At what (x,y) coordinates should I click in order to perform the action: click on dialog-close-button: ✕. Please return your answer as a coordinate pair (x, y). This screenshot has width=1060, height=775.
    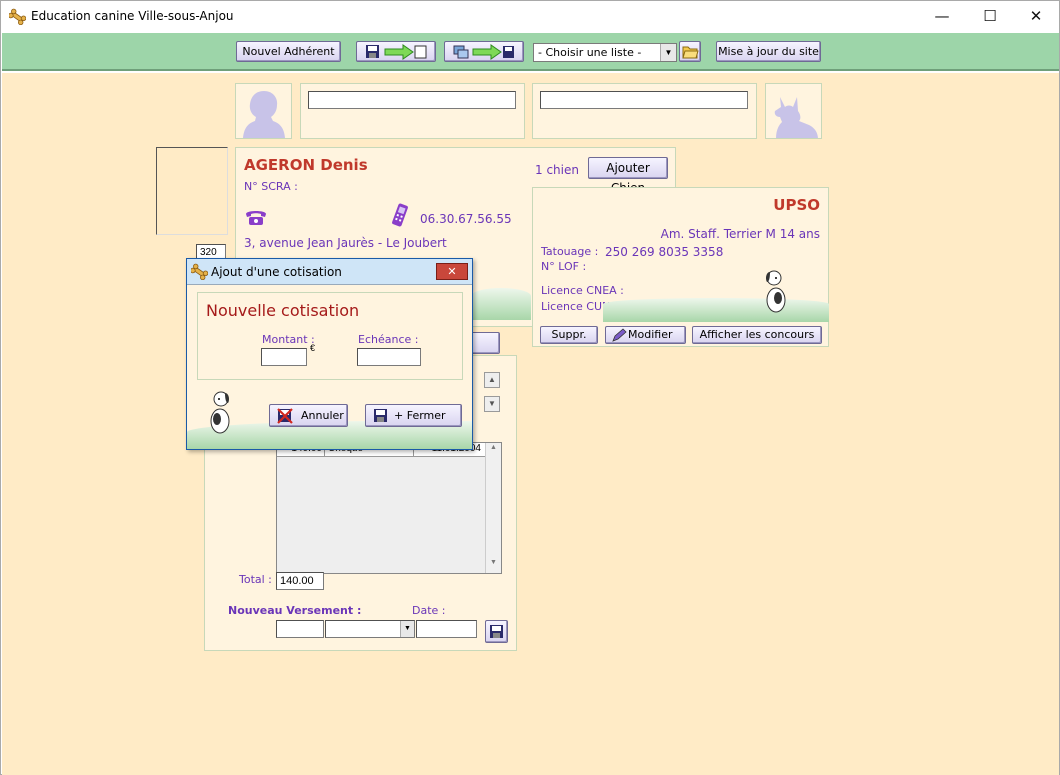
    Looking at the image, I should click on (452, 271).